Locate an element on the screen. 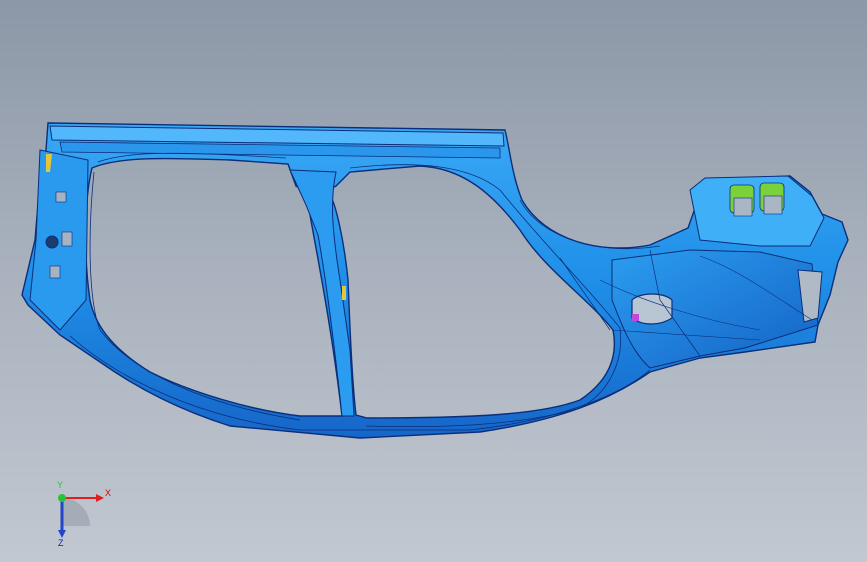 This screenshot has height=562, width=867. coordinate-triad: X Y Z is located at coordinates (84, 514).